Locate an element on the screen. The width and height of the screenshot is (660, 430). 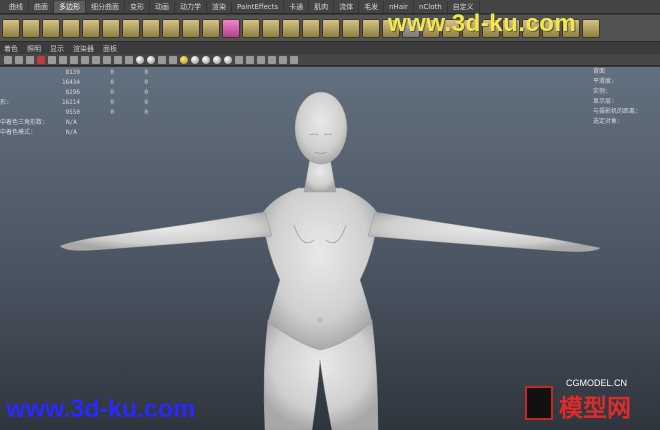
hud-poly-count: 8139 0 0 16434 0 0 8296 0 0 形: 16214 0 0 is located at coordinates (85, 103).